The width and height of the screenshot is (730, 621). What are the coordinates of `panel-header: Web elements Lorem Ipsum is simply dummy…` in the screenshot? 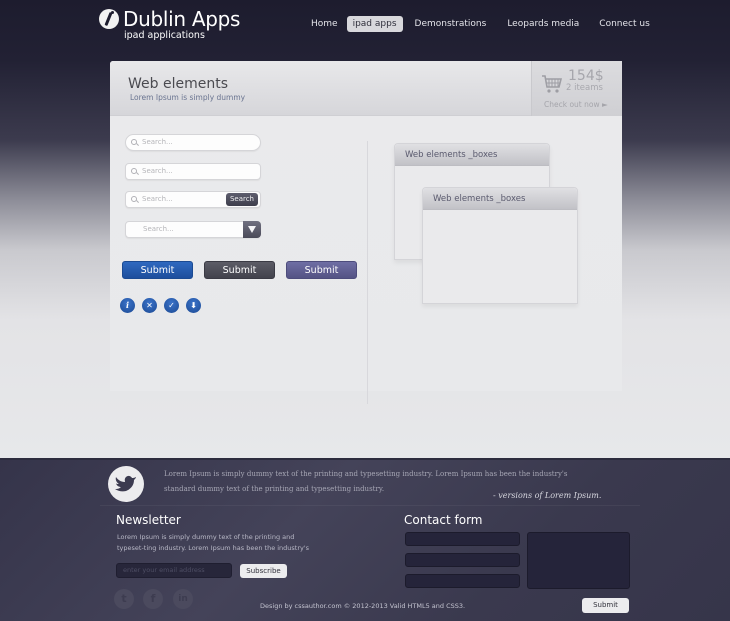 It's located at (366, 88).